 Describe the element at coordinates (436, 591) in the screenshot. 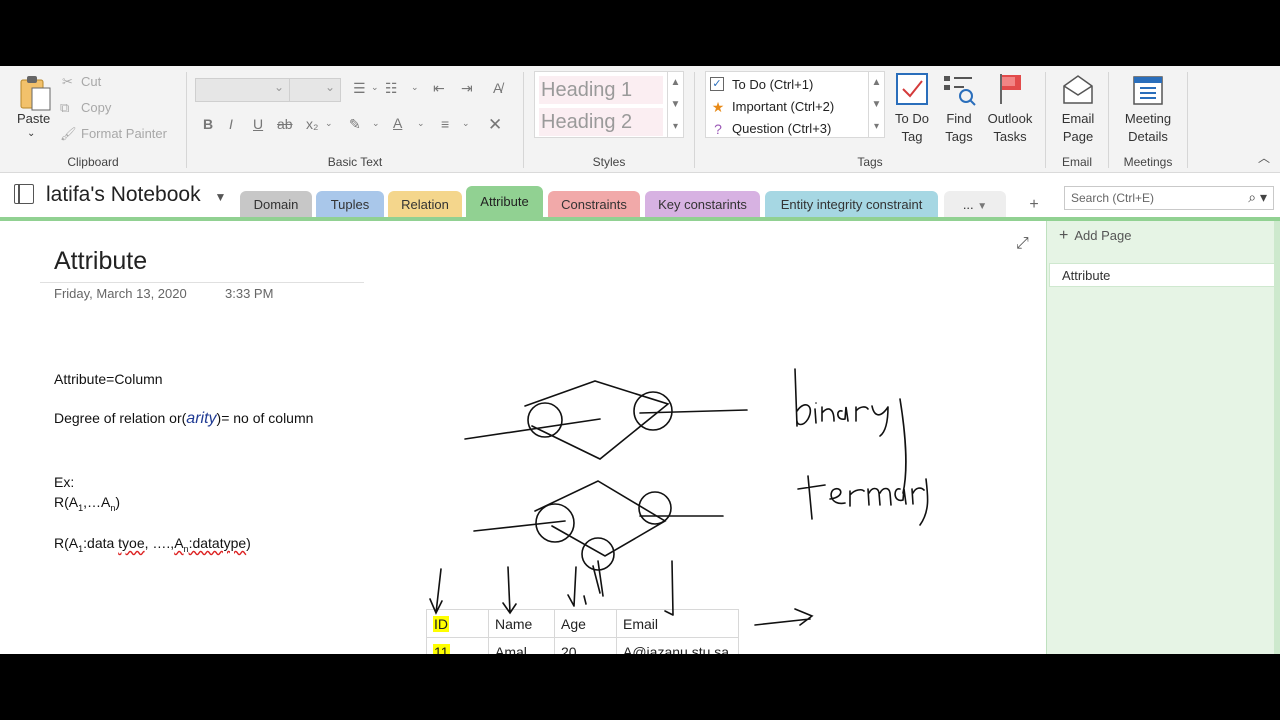

I see `ink-arrow-id` at that location.